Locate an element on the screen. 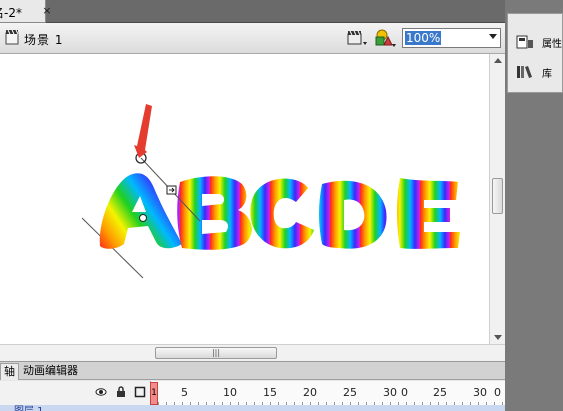 The width and height of the screenshot is (563, 411). red-arrow-annotation is located at coordinates (143, 131).